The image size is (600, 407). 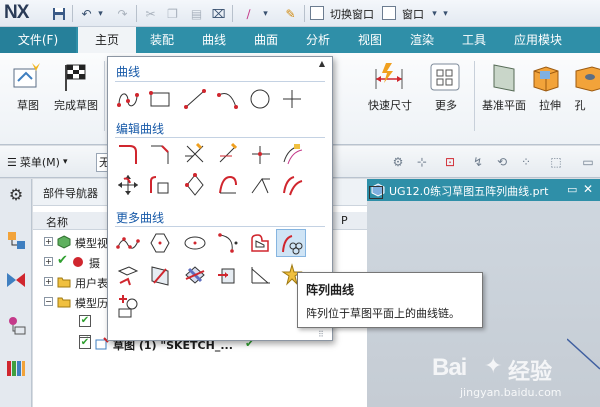 What do you see at coordinates (530, 372) in the screenshot?
I see `watermark-brand2: 经验` at bounding box center [530, 372].